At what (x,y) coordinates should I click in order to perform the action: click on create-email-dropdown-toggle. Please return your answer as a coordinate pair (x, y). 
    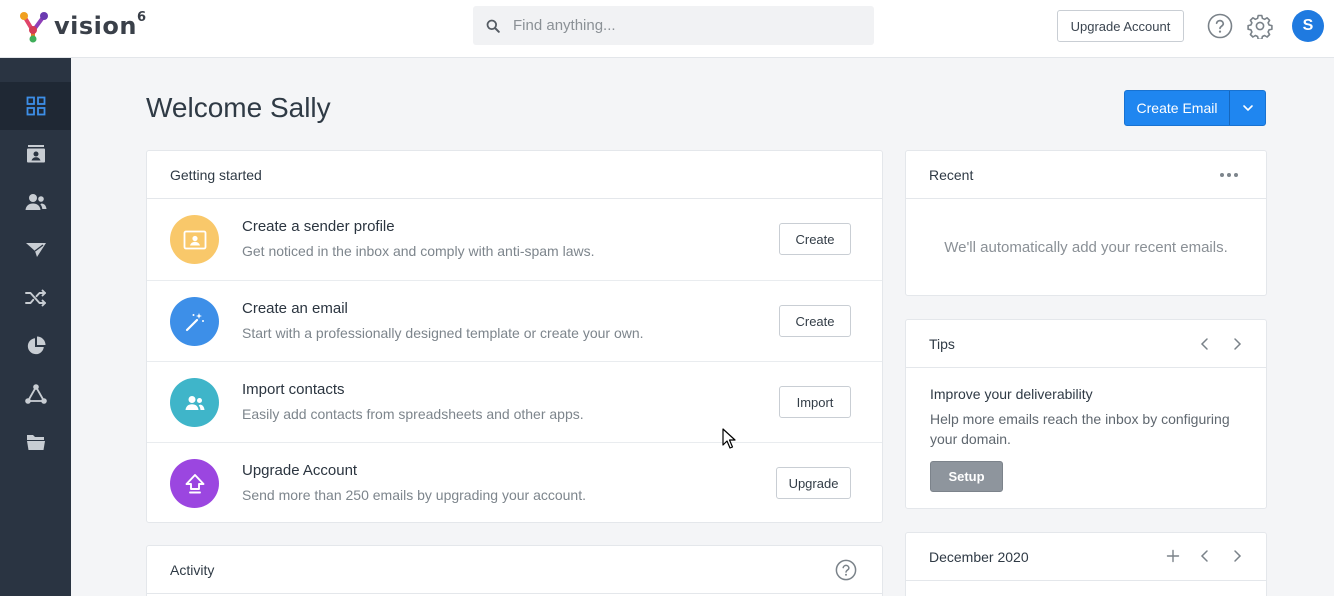
    Looking at the image, I should click on (1247, 108).